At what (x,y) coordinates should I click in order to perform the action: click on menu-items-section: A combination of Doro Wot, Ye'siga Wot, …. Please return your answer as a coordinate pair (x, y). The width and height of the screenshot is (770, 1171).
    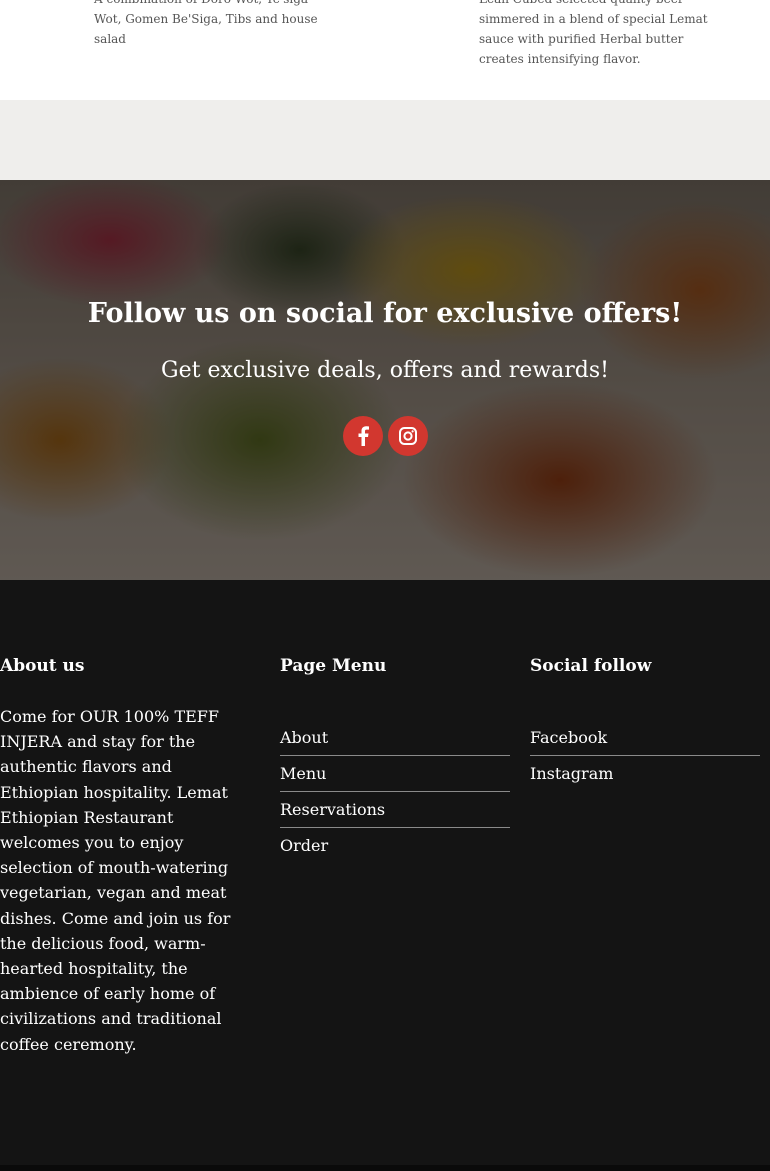
    Looking at the image, I should click on (385, 50).